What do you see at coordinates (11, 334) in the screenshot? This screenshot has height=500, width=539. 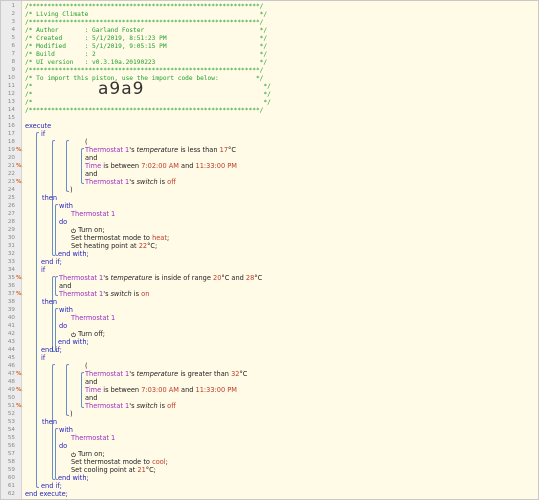 I see `line-number: 42` at bounding box center [11, 334].